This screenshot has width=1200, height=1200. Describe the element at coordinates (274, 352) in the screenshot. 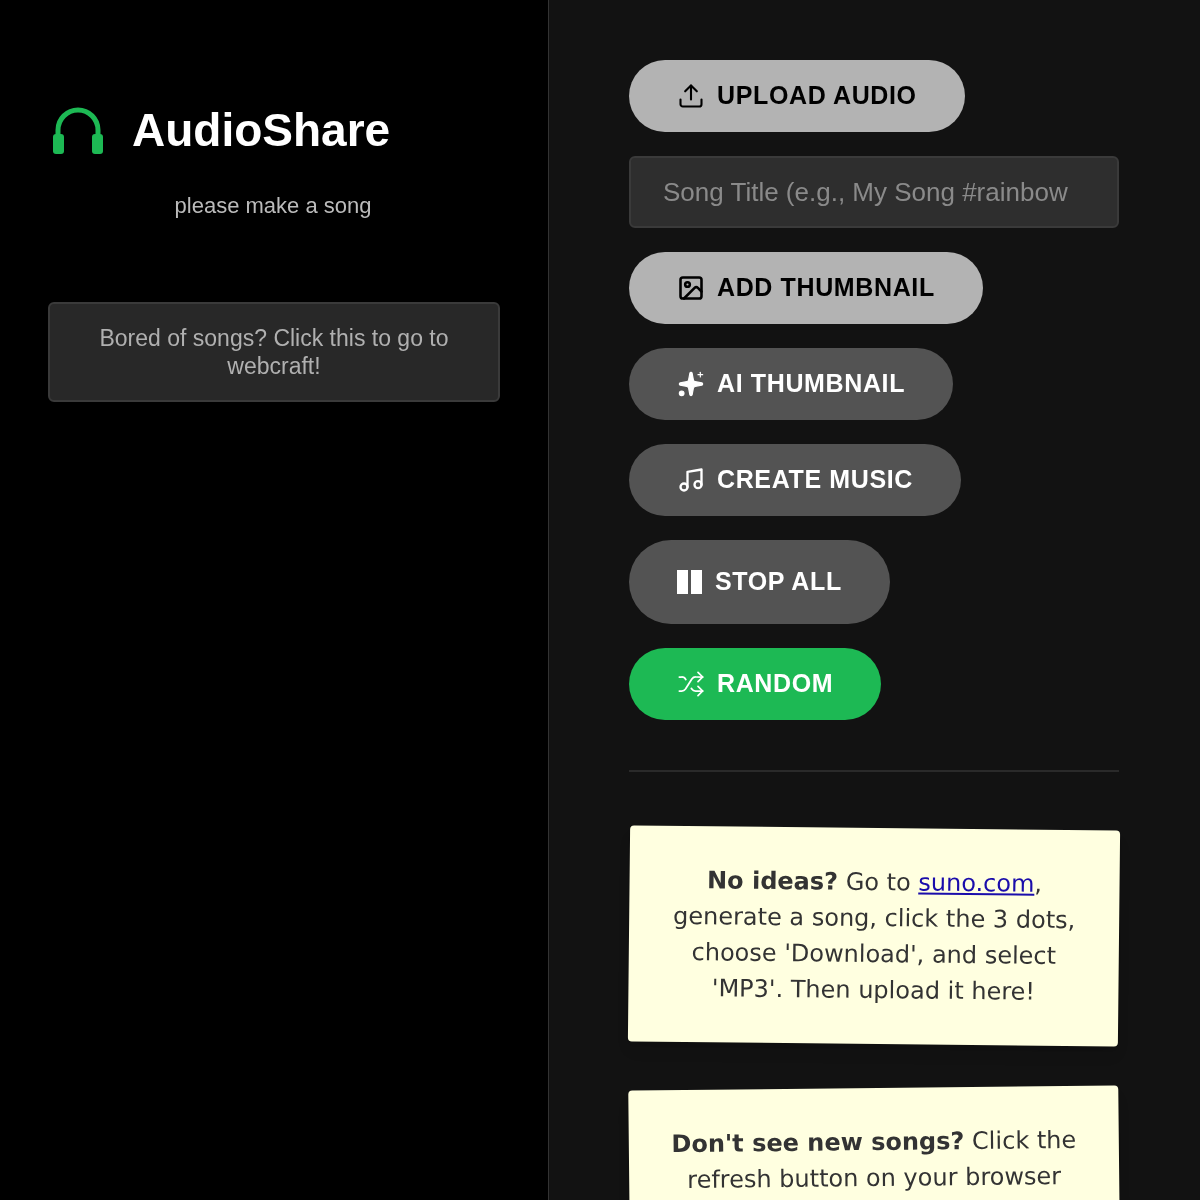

I see `webcraft-button: Bored of songs? Click this to go to webcraft!` at that location.